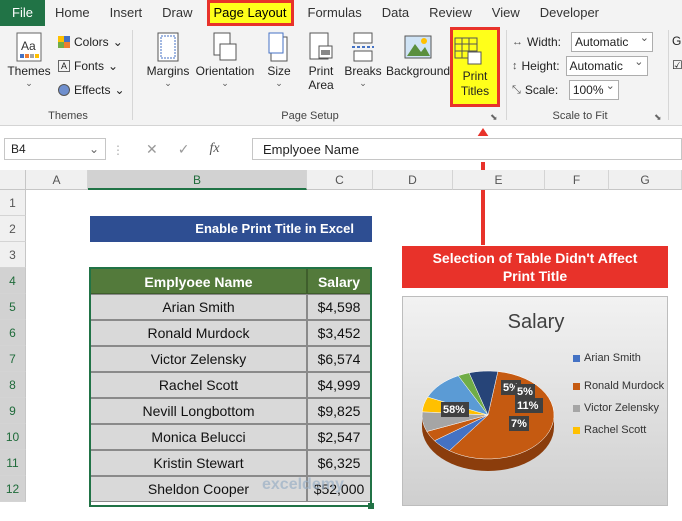 This screenshot has width=682, height=521. I want to click on tab-formulas: Formulas, so click(335, 13).